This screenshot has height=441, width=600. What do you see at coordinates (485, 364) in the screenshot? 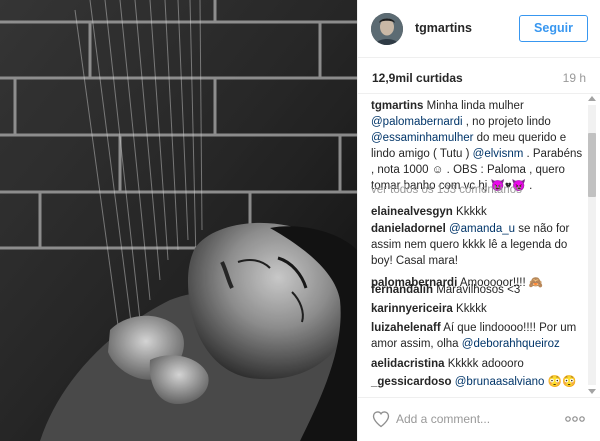
I see `comment-text: Kkkkk adoooro` at bounding box center [485, 364].